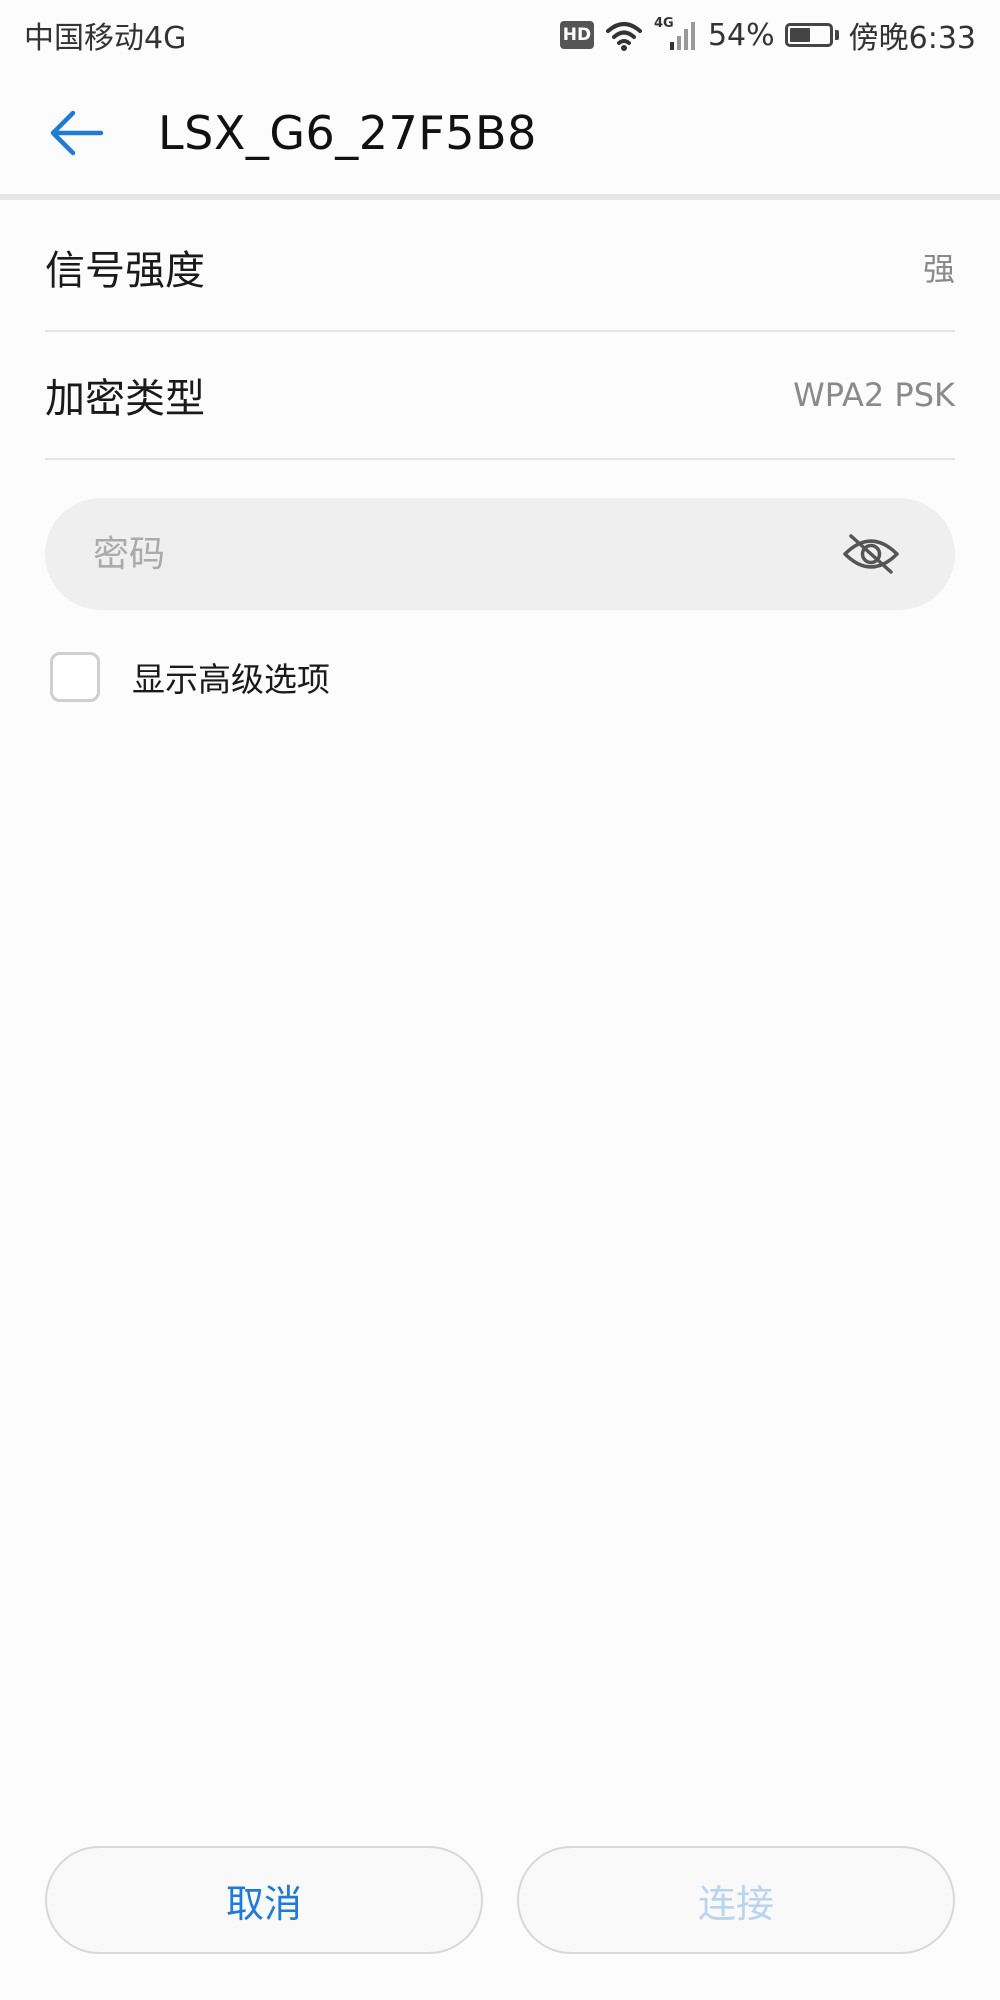 This screenshot has width=1000, height=2000. What do you see at coordinates (75, 677) in the screenshot?
I see `advanced-options-checkbox` at bounding box center [75, 677].